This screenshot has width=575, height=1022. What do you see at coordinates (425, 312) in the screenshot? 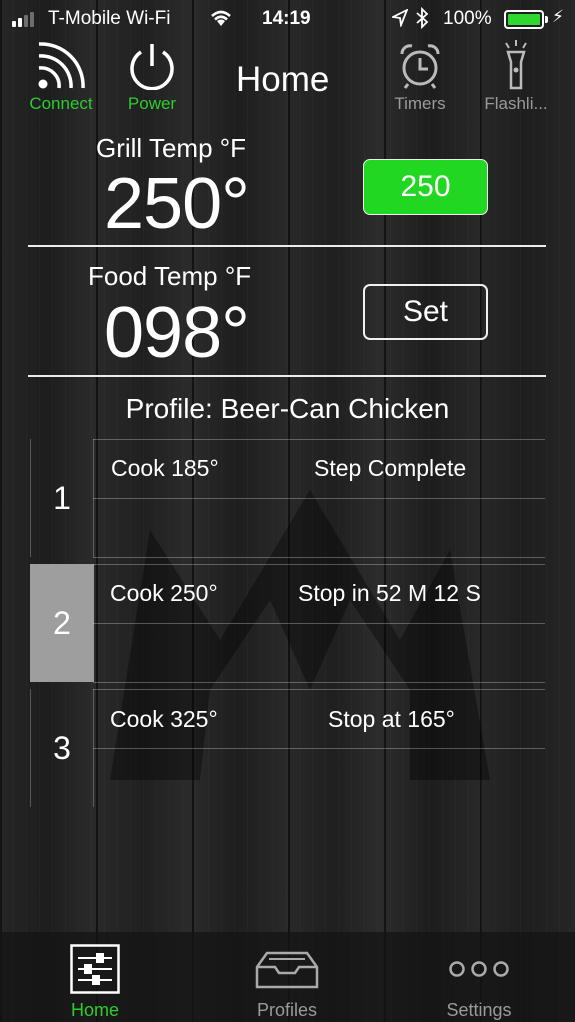
I see `food-set-button: Set` at bounding box center [425, 312].